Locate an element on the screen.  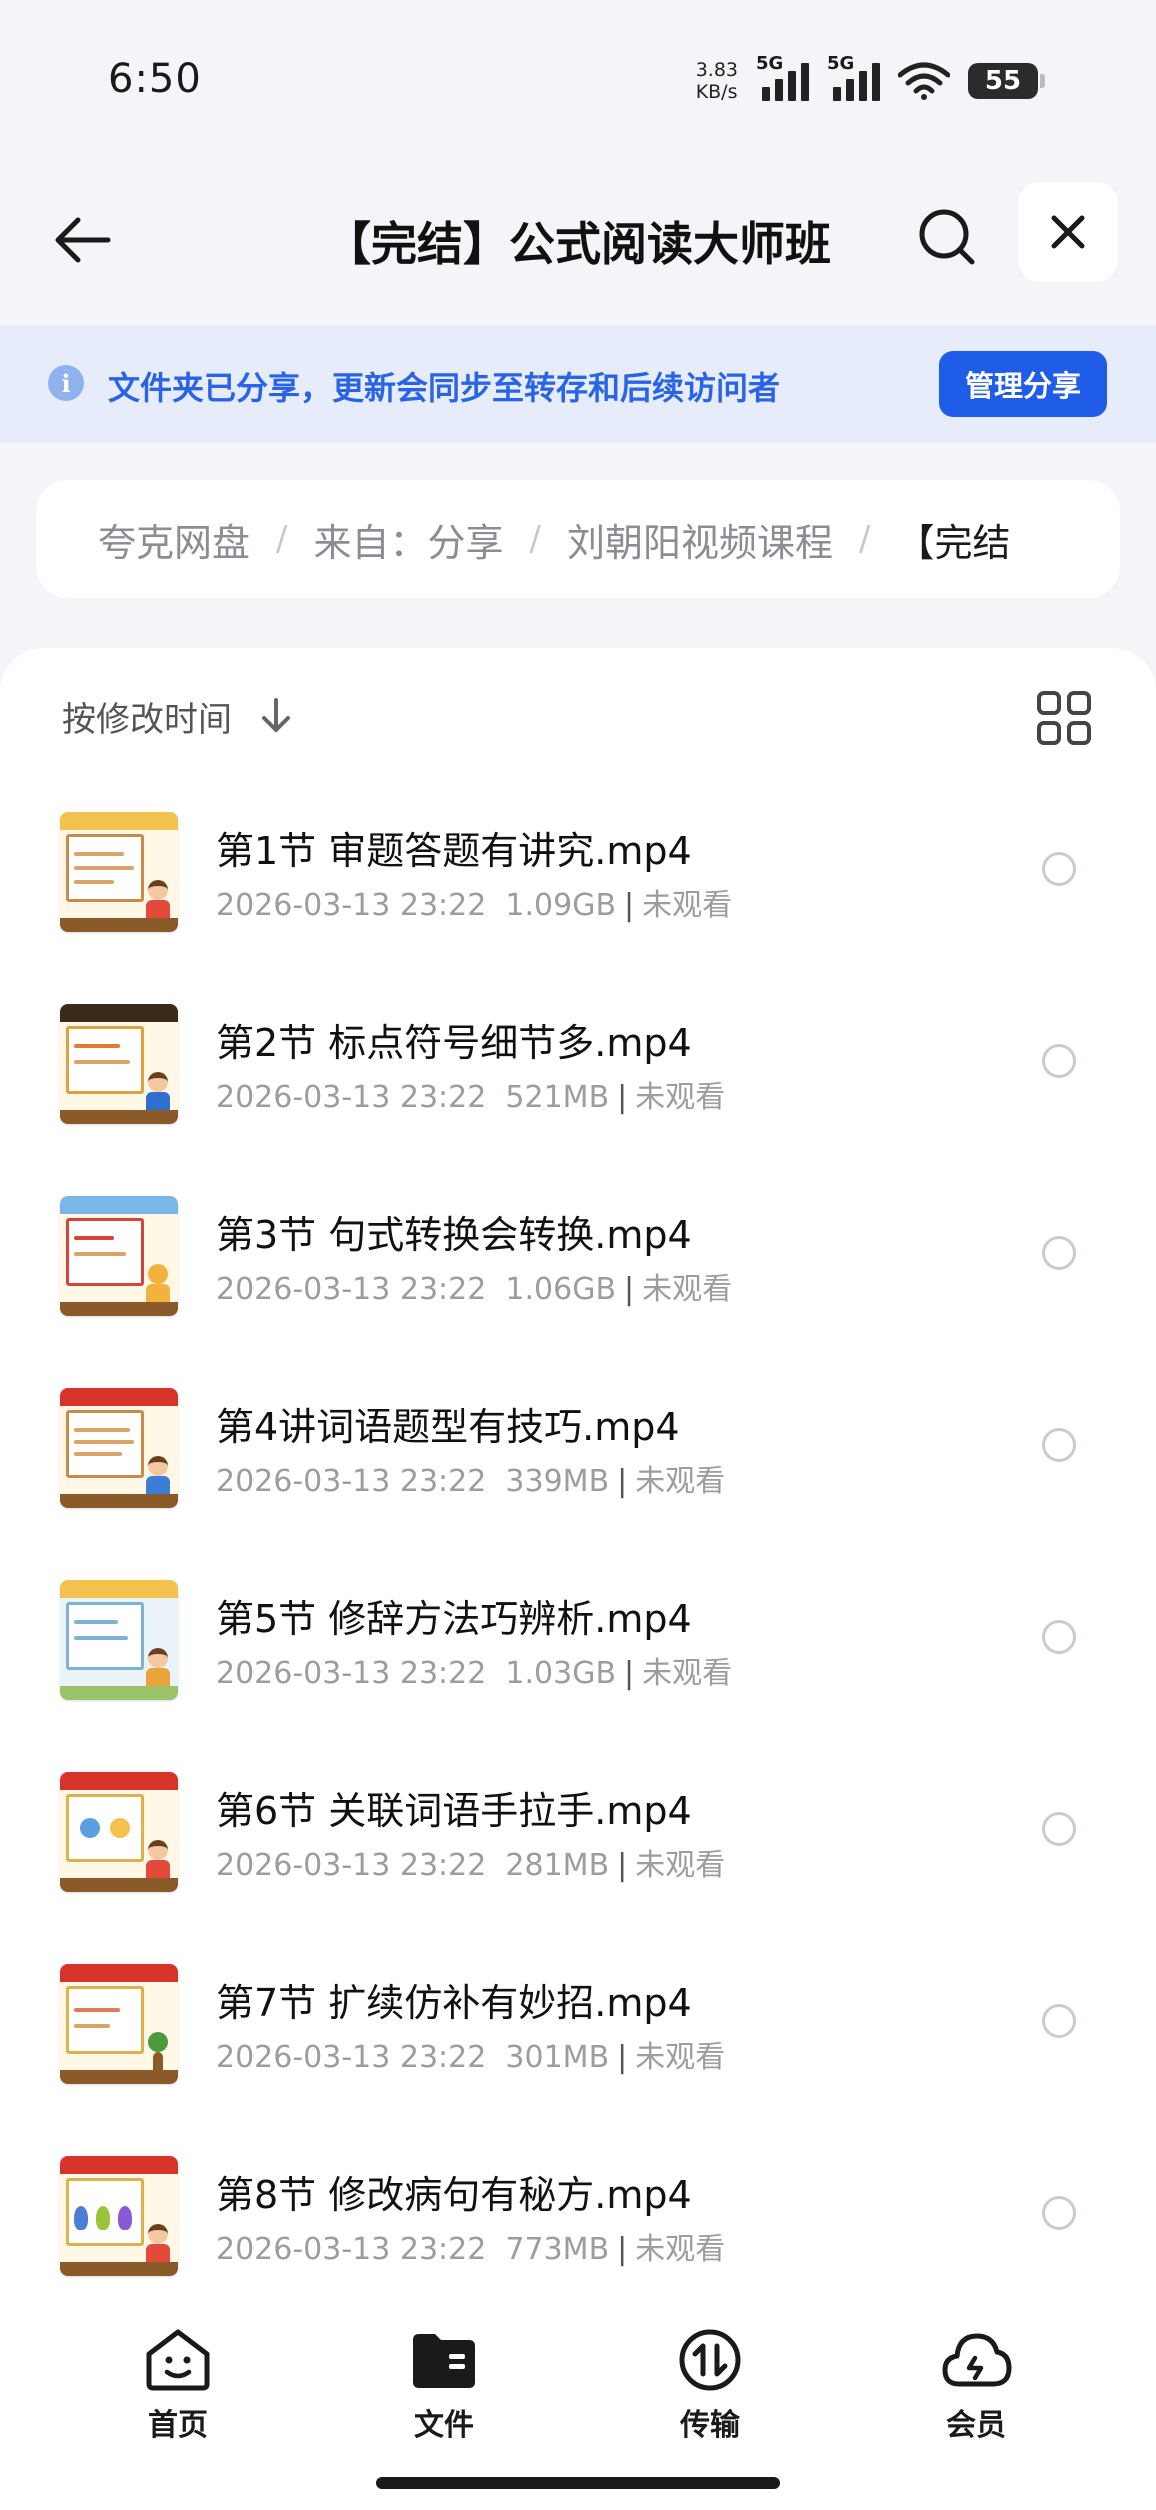
nav-item-transfer: 传输 is located at coordinates (710, 2388).